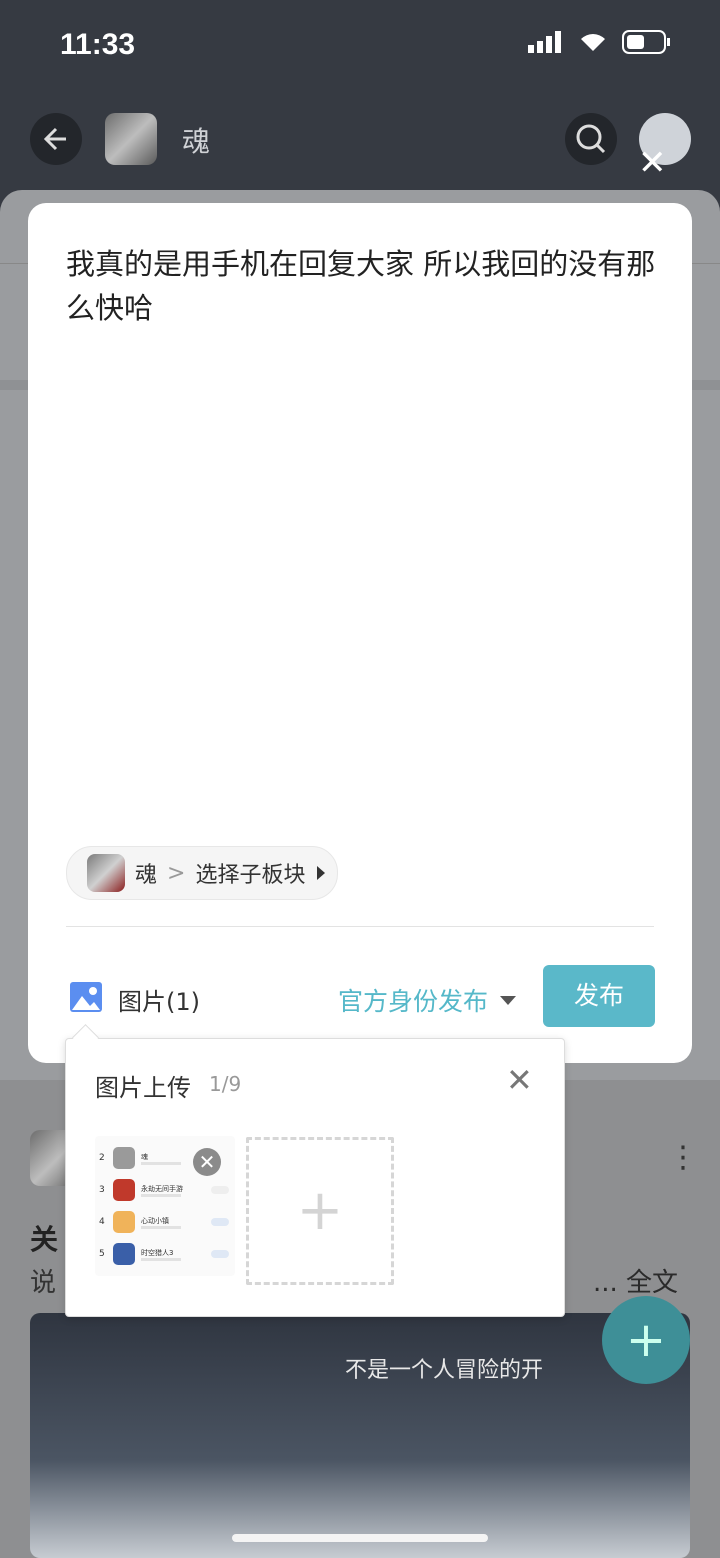  Describe the element at coordinates (321, 873) in the screenshot. I see `caret-right-icon` at that location.